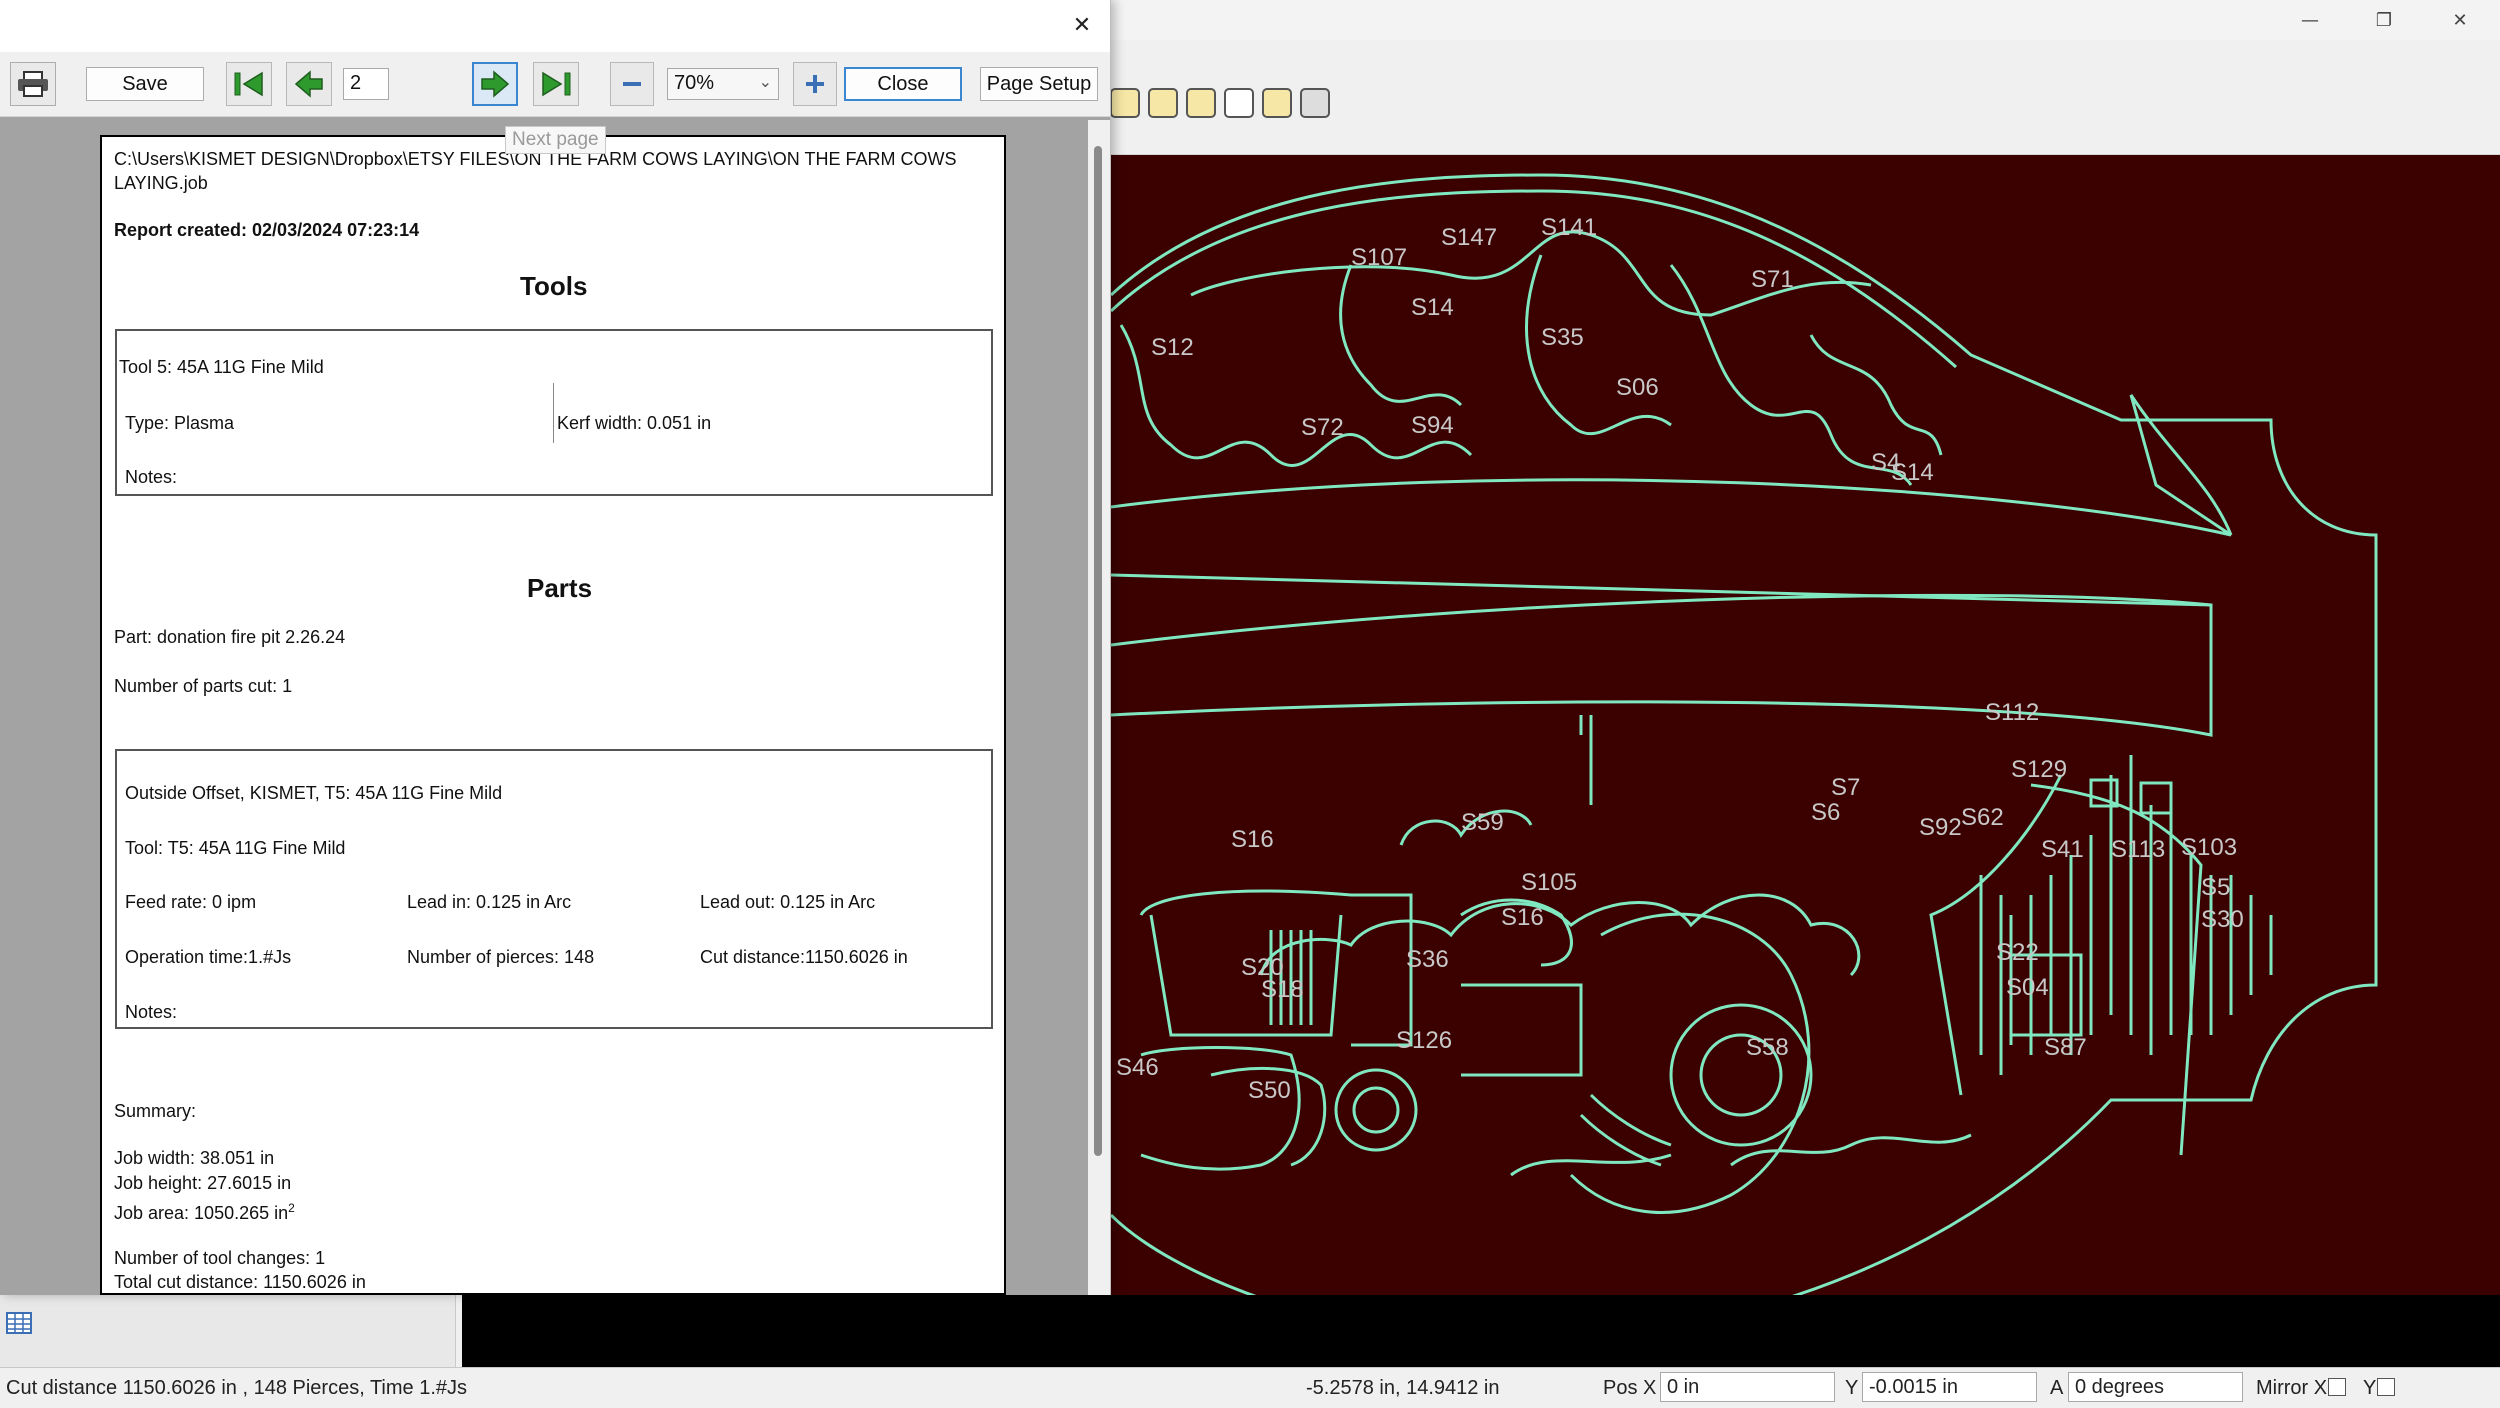  What do you see at coordinates (1098, 651) in the screenshot?
I see `scrollbar-thumb` at bounding box center [1098, 651].